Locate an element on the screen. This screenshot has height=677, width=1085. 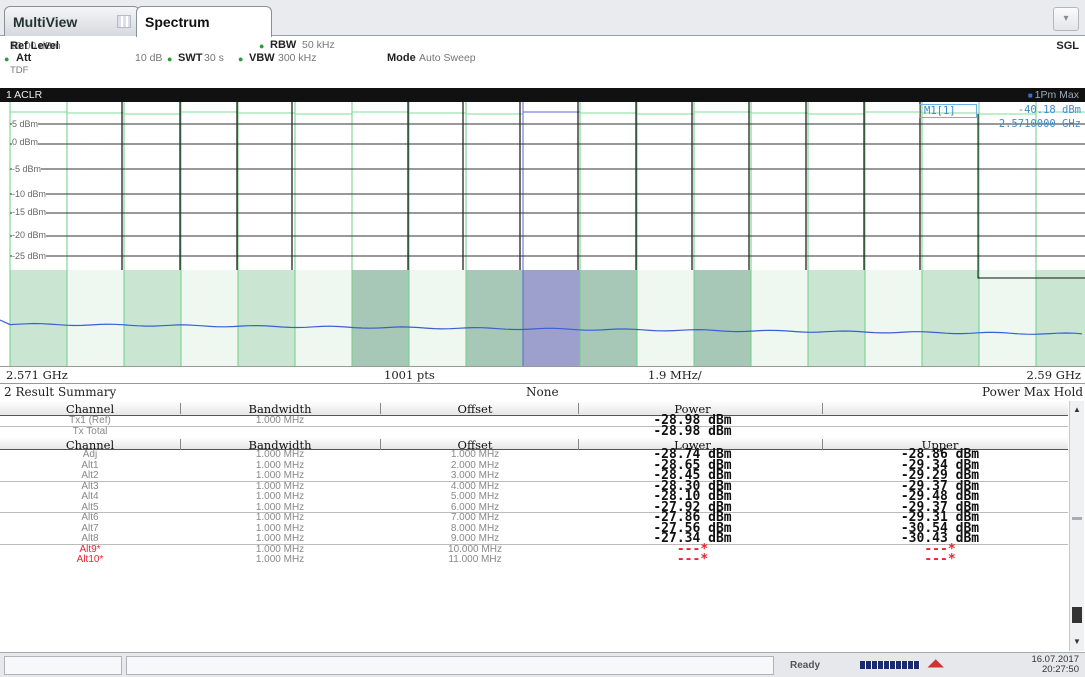
y-tick-label: 5 dBm is located at coordinates (25, 124).